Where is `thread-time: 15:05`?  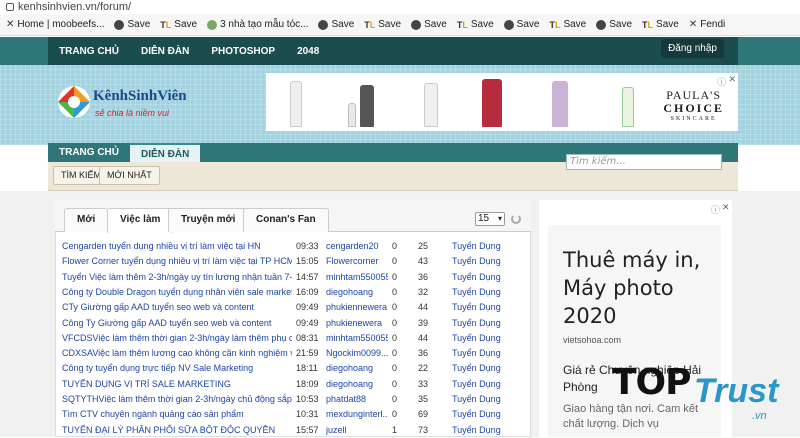 thread-time: 15:05 is located at coordinates (307, 261).